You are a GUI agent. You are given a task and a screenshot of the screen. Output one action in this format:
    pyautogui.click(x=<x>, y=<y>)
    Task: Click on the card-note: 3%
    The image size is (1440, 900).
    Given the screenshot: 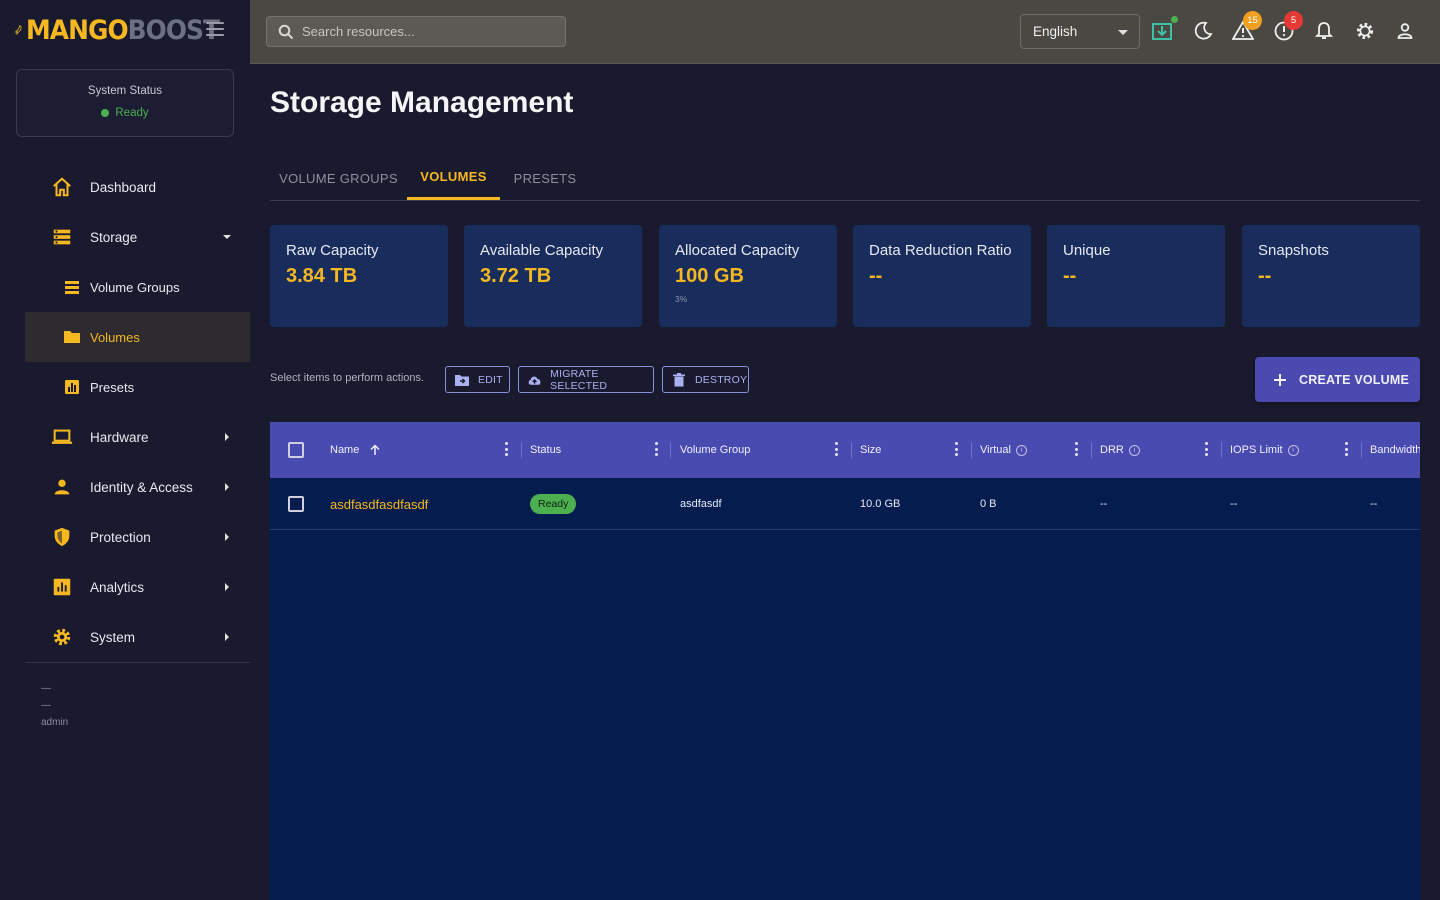 What is the action you would take?
    pyautogui.click(x=681, y=299)
    